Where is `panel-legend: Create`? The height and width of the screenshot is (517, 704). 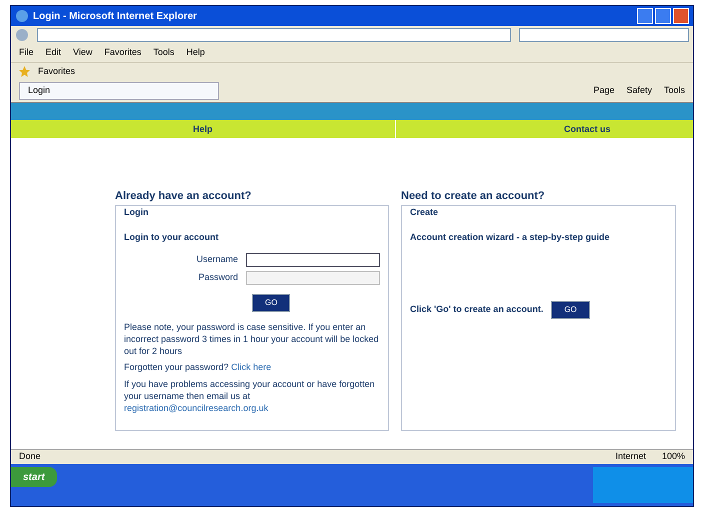
panel-legend: Create is located at coordinates (538, 212).